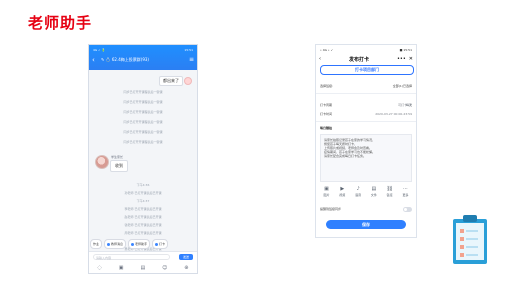  Describe the element at coordinates (405, 49) in the screenshot. I see `form-status-right: ■ 15:51` at that location.